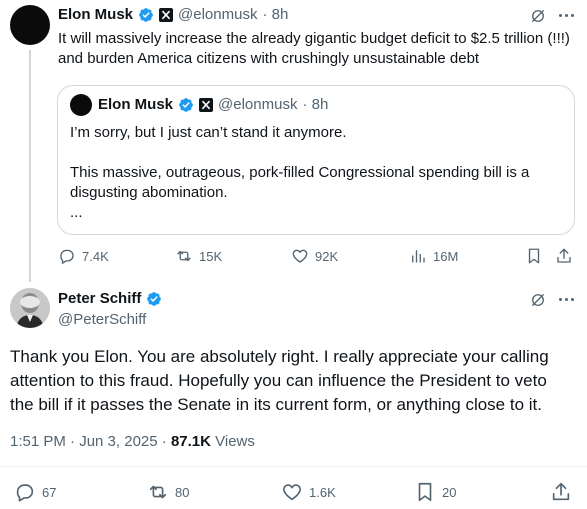  What do you see at coordinates (30, 166) in the screenshot?
I see `thread-connector-line` at bounding box center [30, 166].